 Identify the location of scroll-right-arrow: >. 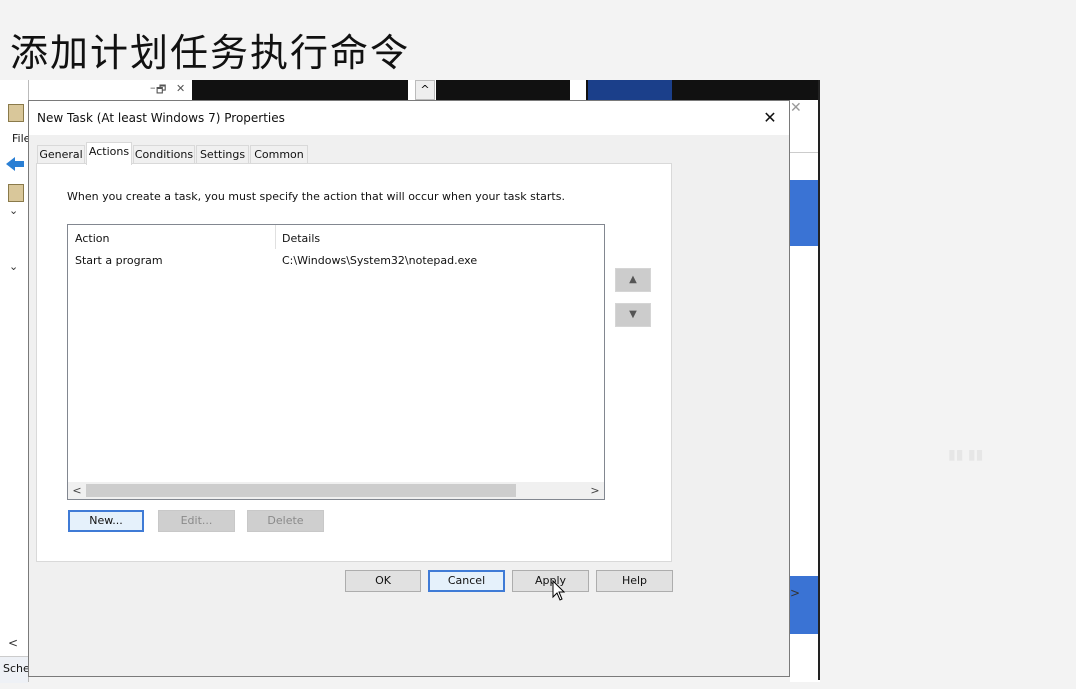
(595, 490).